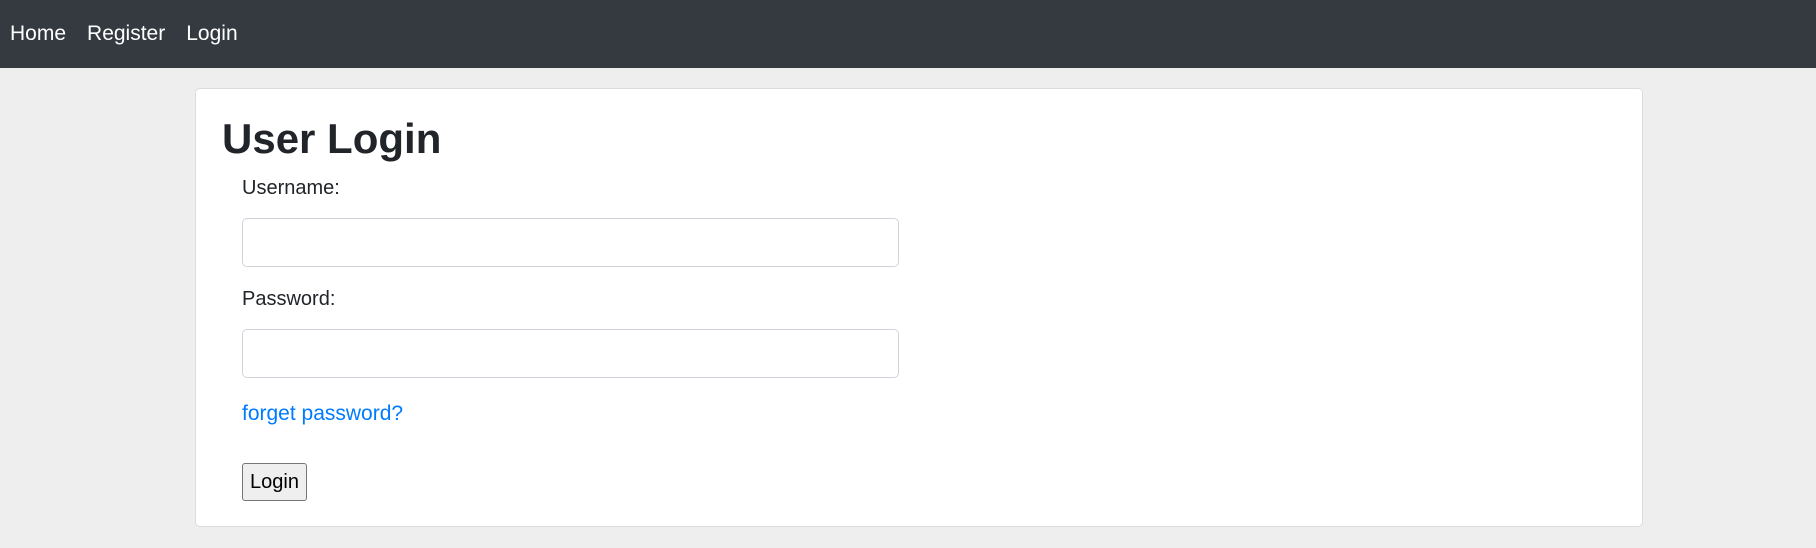  Describe the element at coordinates (570, 242) in the screenshot. I see `username-input` at that location.